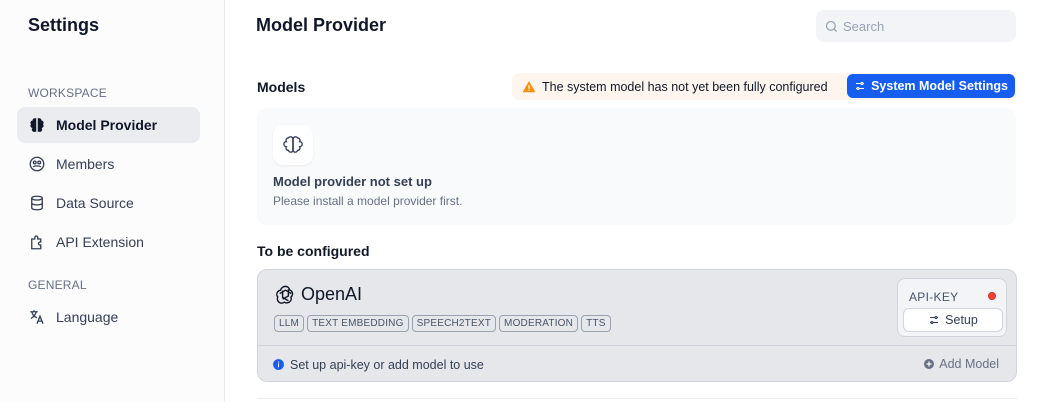  Describe the element at coordinates (596, 323) in the screenshot. I see `tag-tts: TTS` at that location.